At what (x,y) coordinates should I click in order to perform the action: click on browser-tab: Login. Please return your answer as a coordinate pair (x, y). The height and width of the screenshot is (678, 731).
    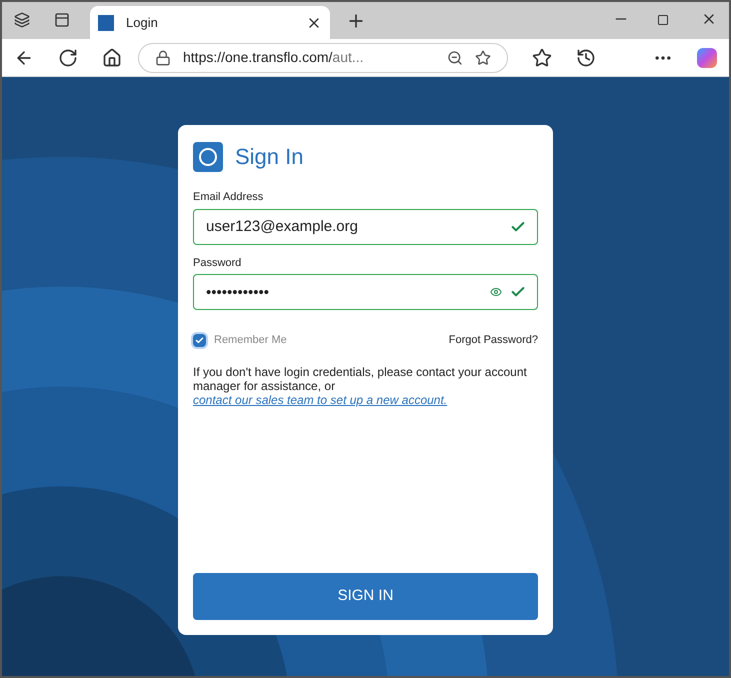
    Looking at the image, I should click on (210, 22).